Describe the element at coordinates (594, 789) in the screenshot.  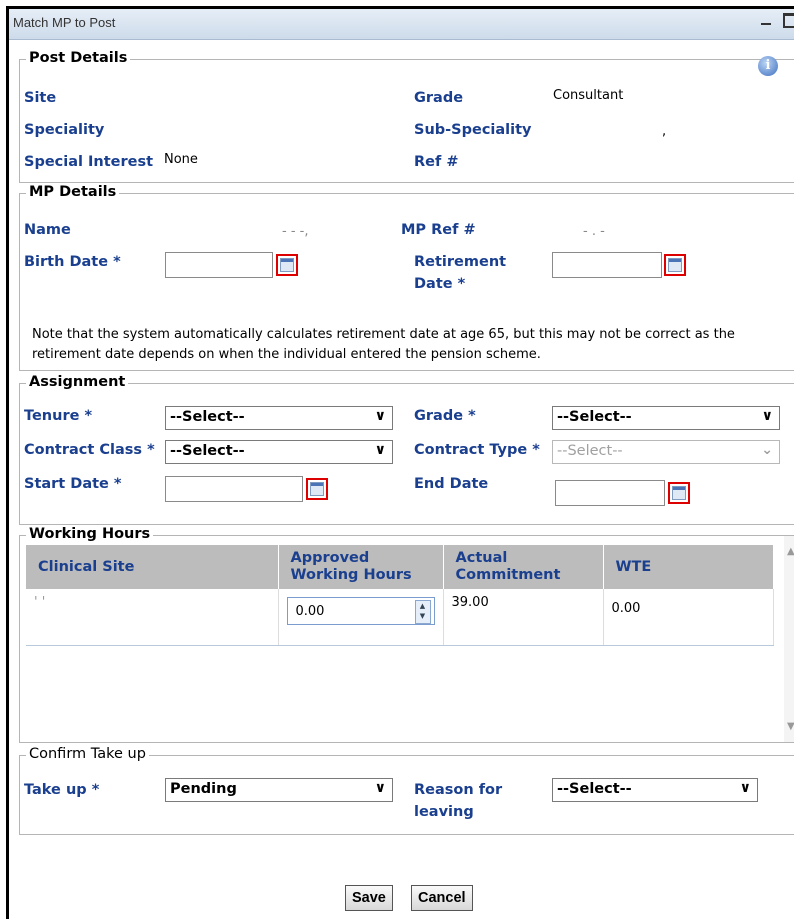
I see `reason-for-leaving-select-value: --Select--` at that location.